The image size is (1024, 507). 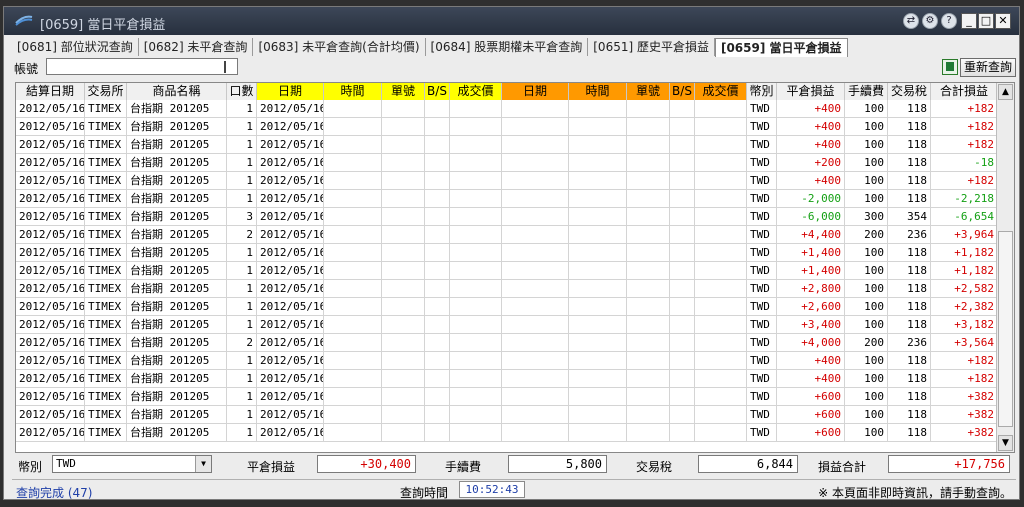 I want to click on scroll-thumb, so click(x=1005, y=329).